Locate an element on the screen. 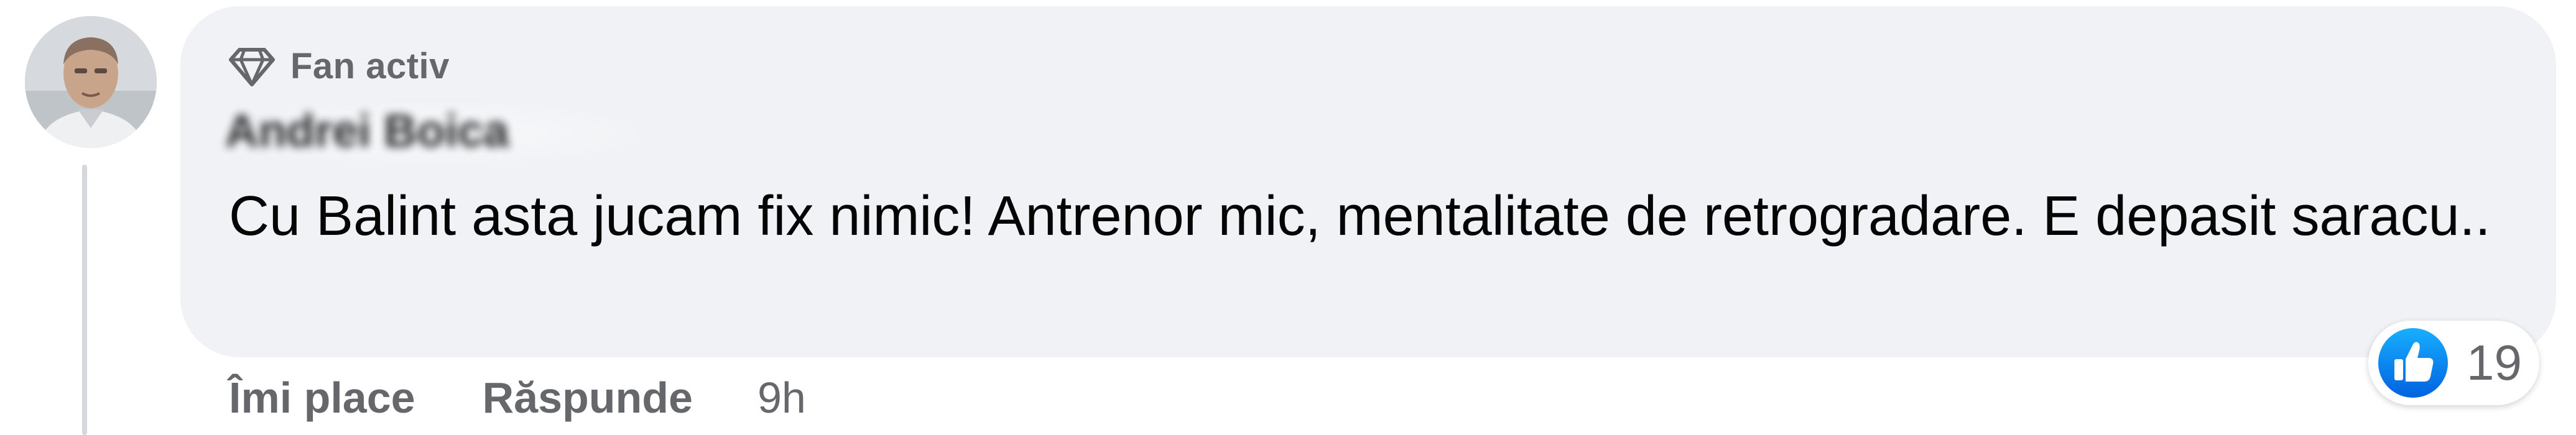 This screenshot has height=435, width=2576. badge-label: Fan activ is located at coordinates (370, 65).